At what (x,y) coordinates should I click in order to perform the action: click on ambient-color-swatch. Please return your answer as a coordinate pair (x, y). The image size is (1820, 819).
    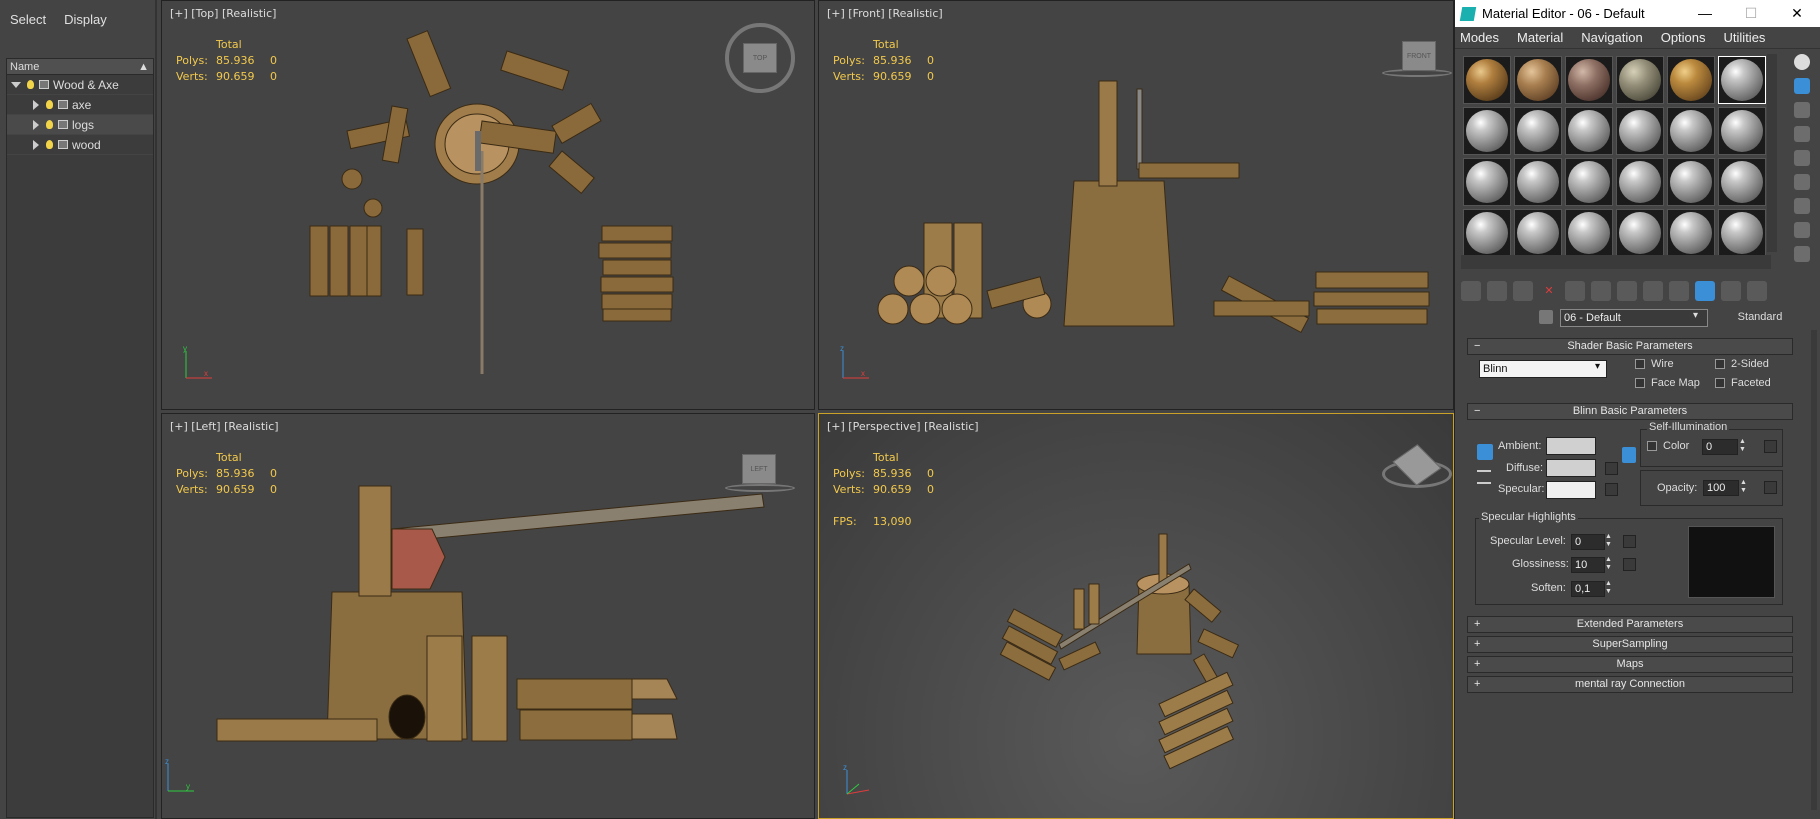
    Looking at the image, I should click on (1571, 446).